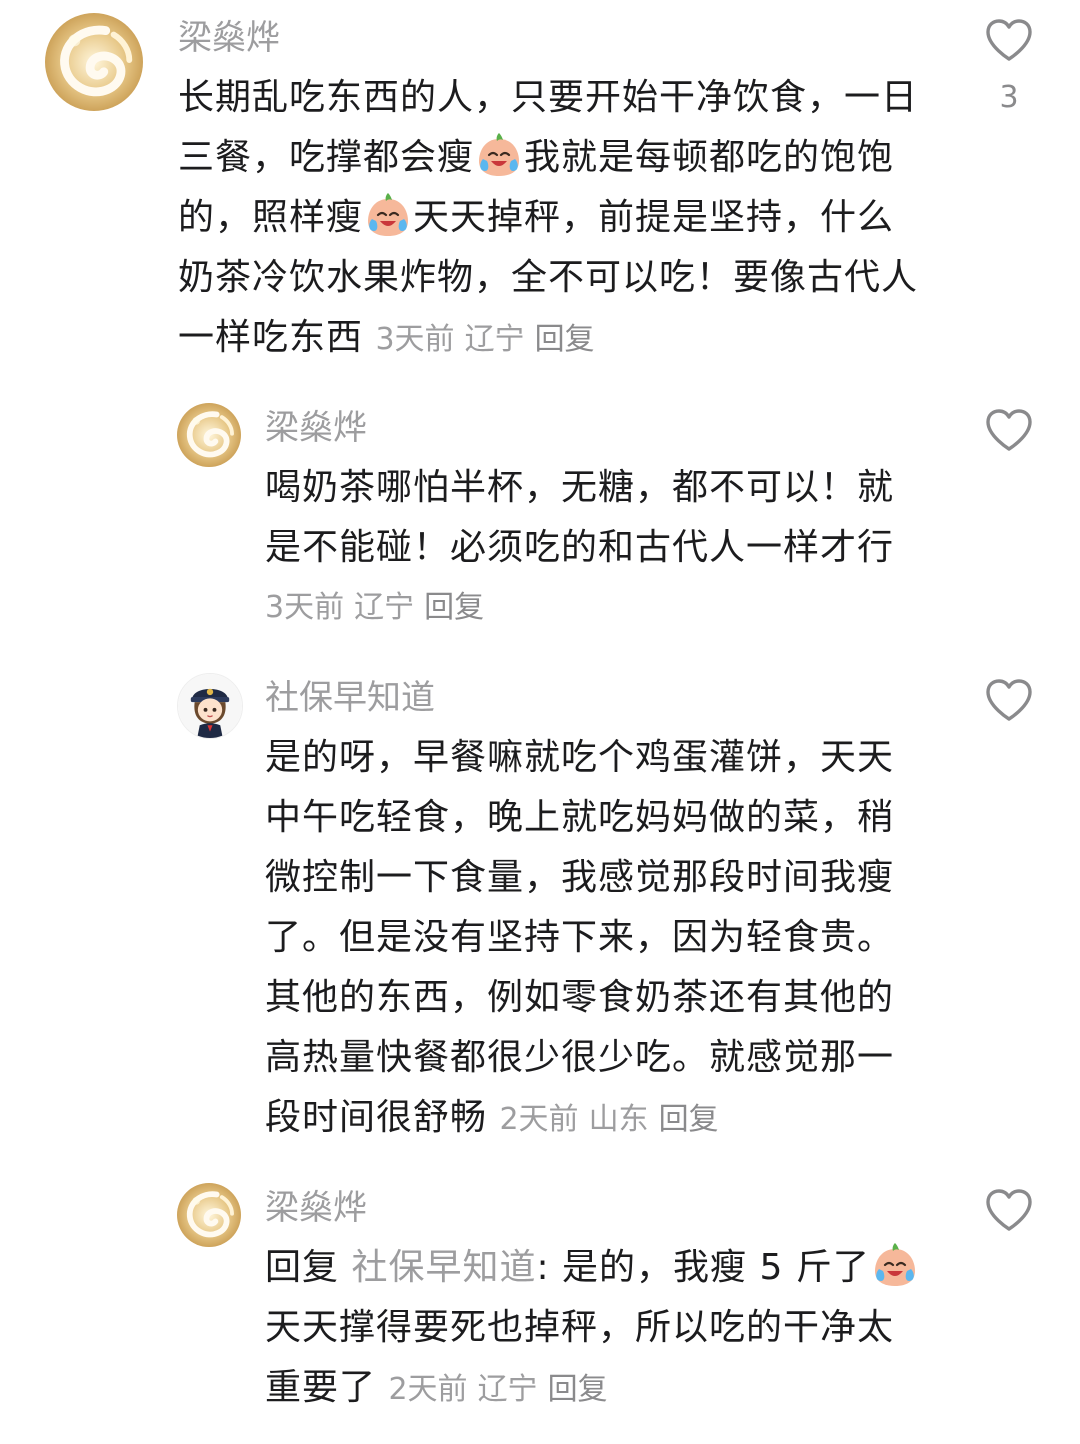  I want to click on comment-location: 山东, so click(618, 1119).